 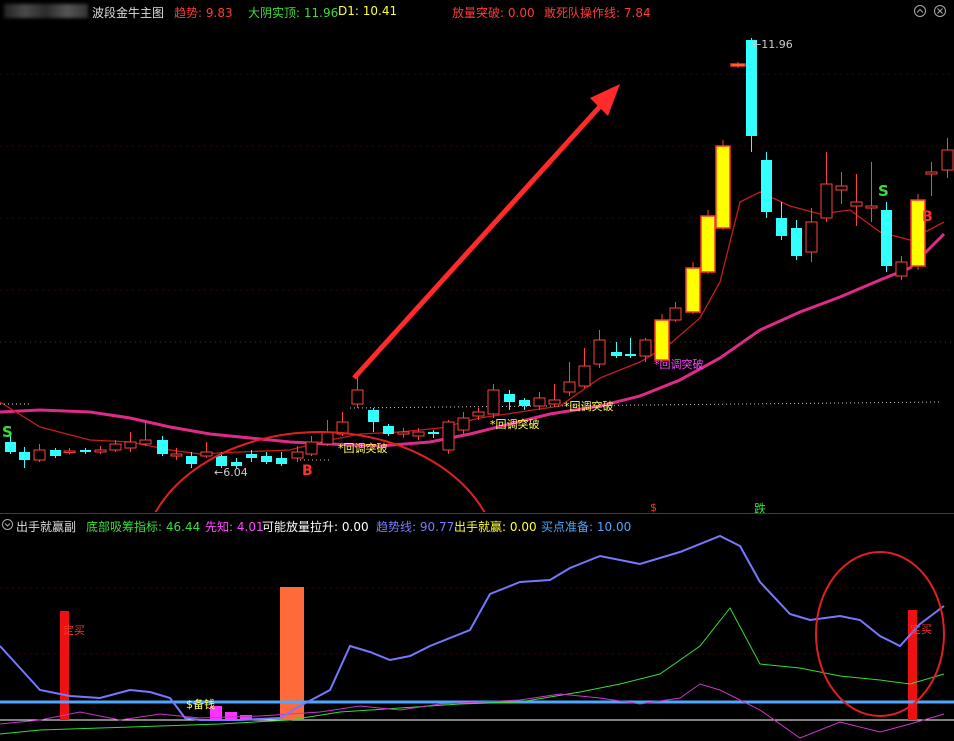 What do you see at coordinates (883, 191) in the screenshot?
I see `sell-signal-s-right: S` at bounding box center [883, 191].